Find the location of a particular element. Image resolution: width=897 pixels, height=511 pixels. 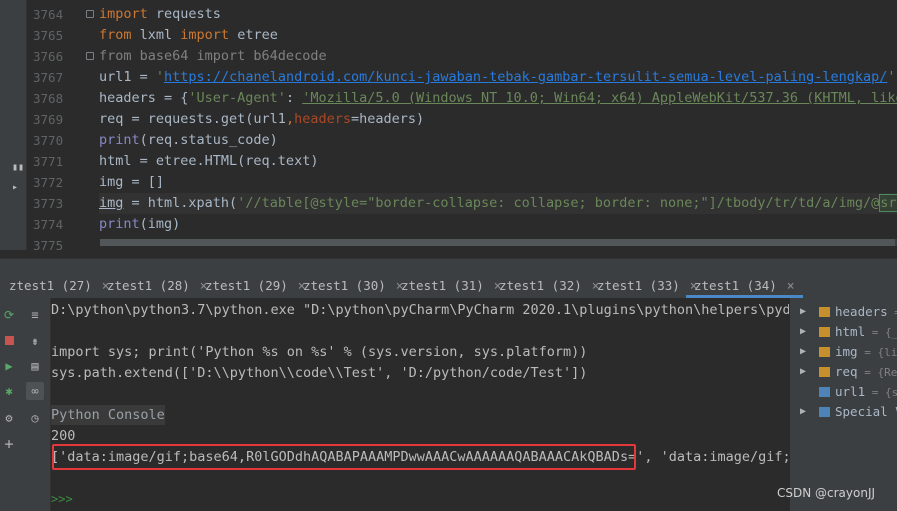

variable-value: = is located at coordinates (892, 312).